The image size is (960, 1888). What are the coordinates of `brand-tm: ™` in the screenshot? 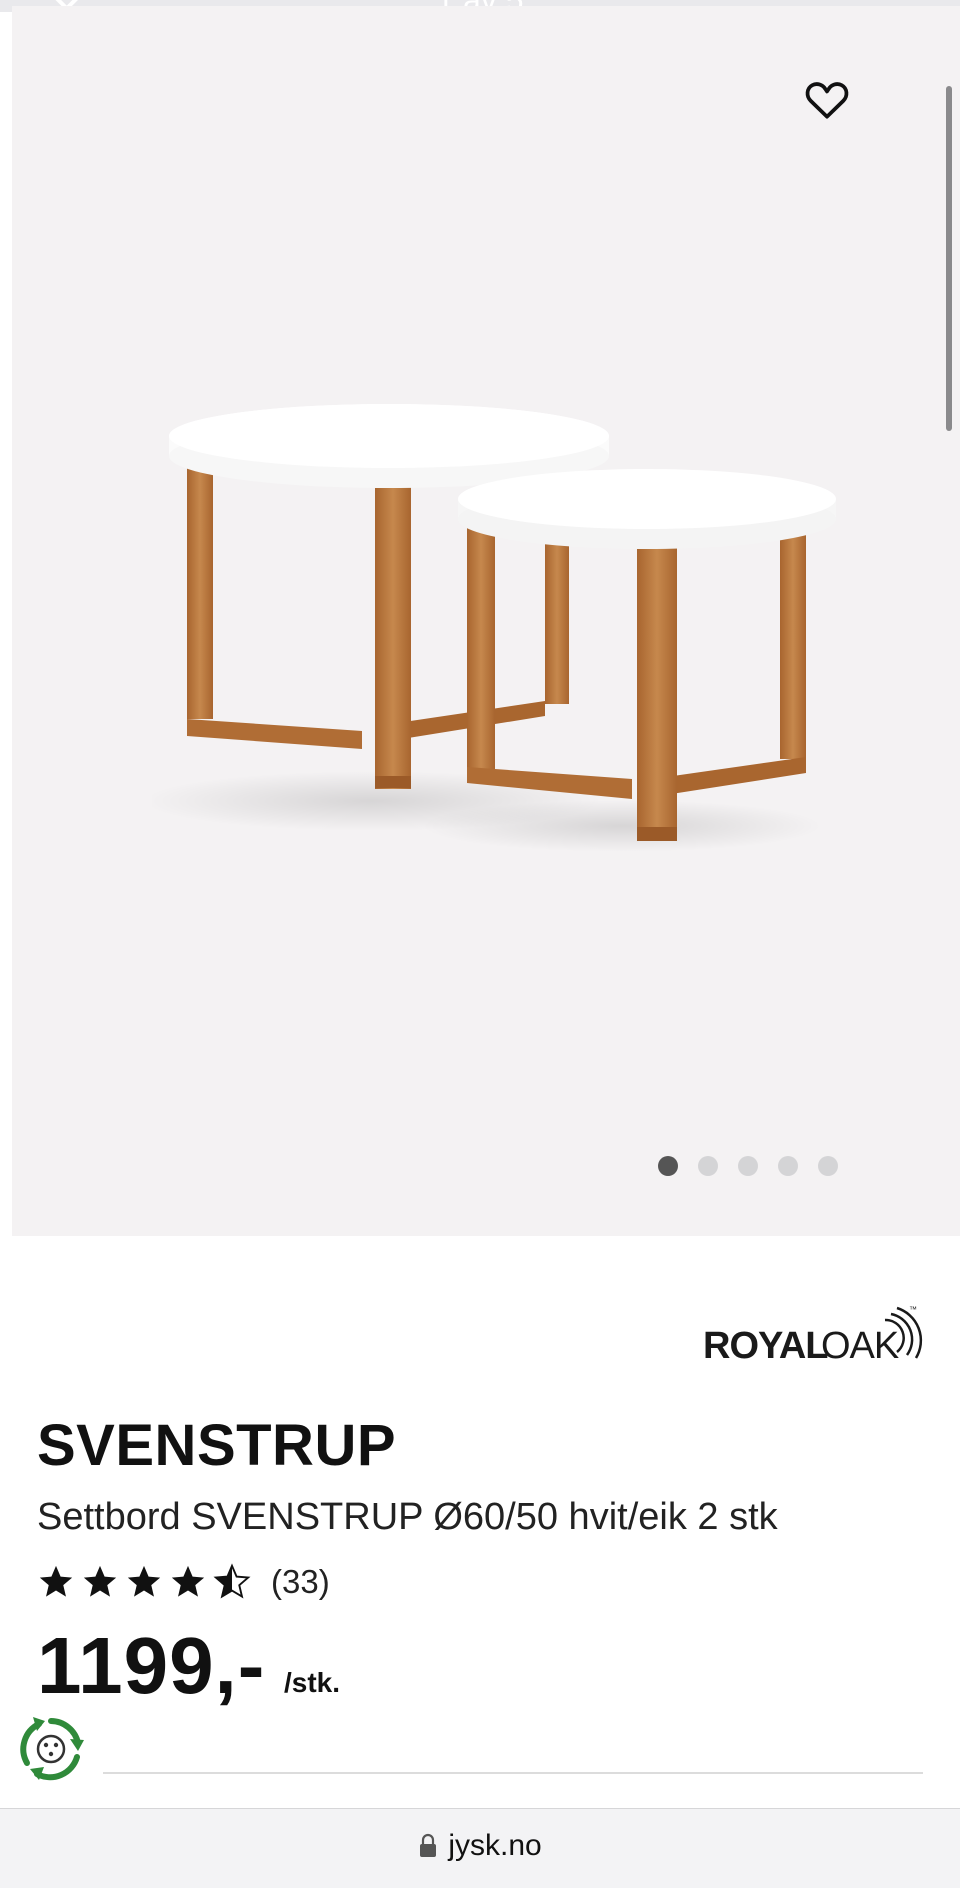 It's located at (913, 1309).